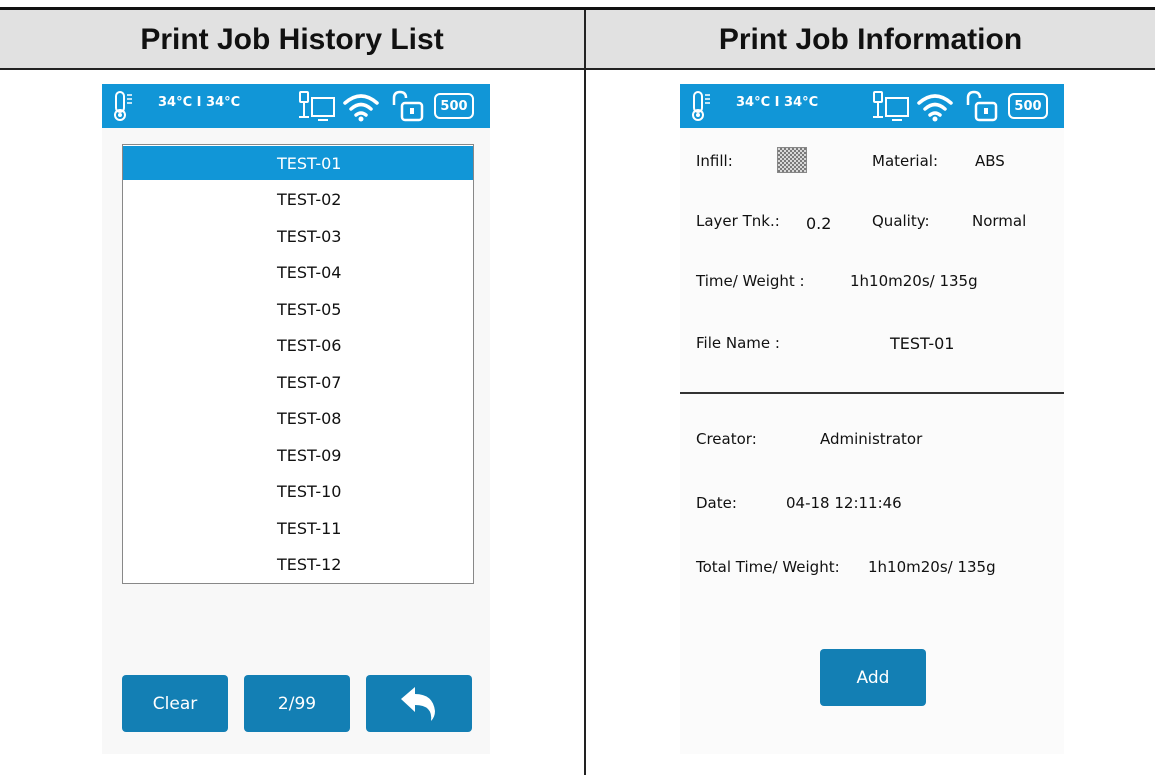 Image resolution: width=1155 pixels, height=775 pixels. I want to click on creator-label: Creator:, so click(726, 439).